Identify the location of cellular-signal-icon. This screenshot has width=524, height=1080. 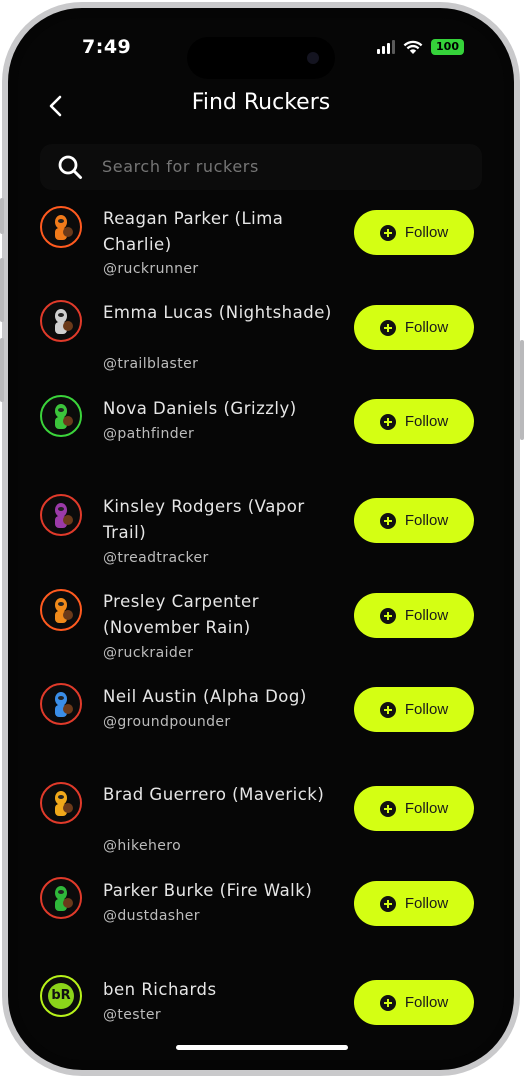
(386, 47).